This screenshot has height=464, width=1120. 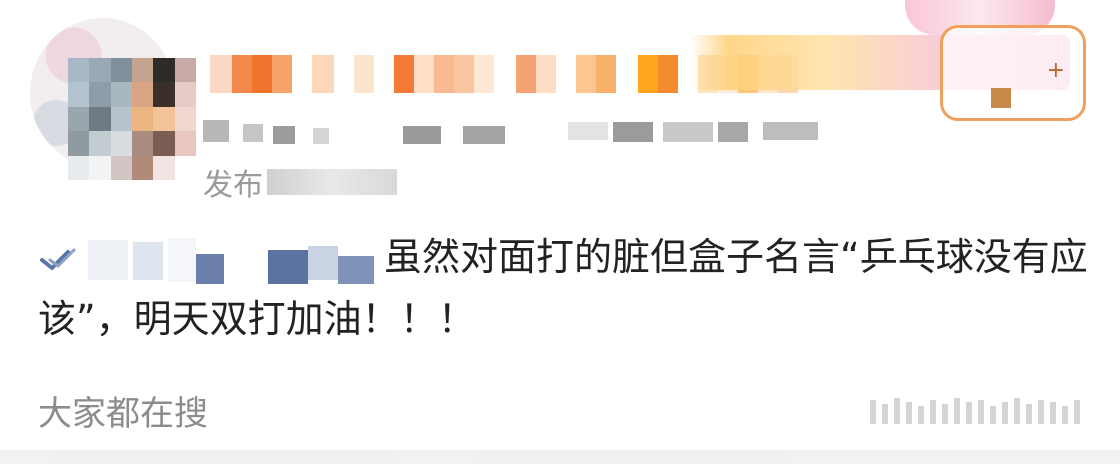 What do you see at coordinates (58, 259) in the screenshot?
I see `link-arrow-icon` at bounding box center [58, 259].